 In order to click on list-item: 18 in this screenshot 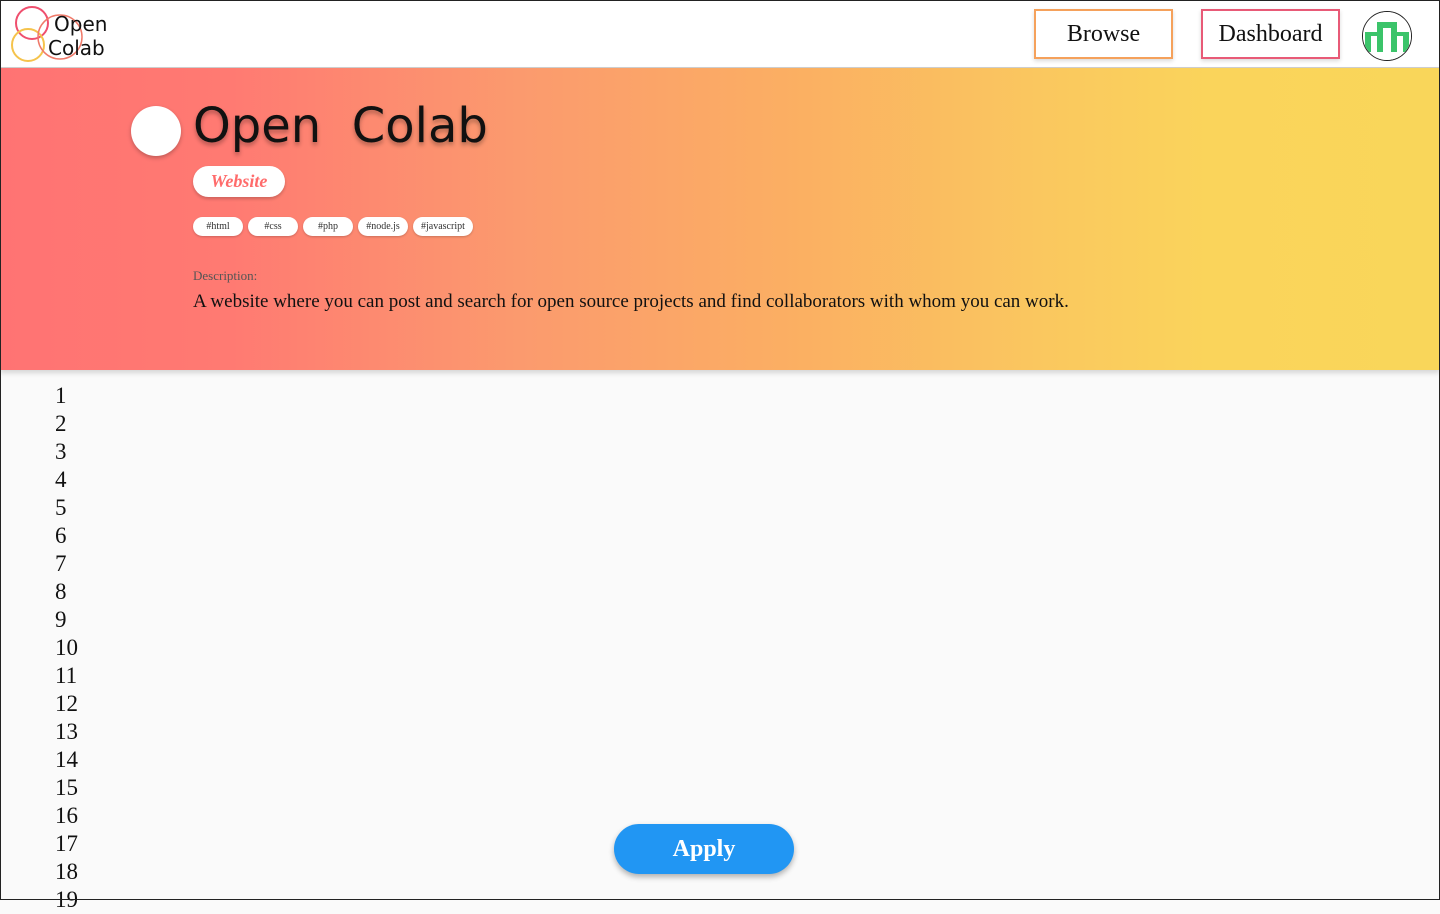, I will do `click(66, 871)`.